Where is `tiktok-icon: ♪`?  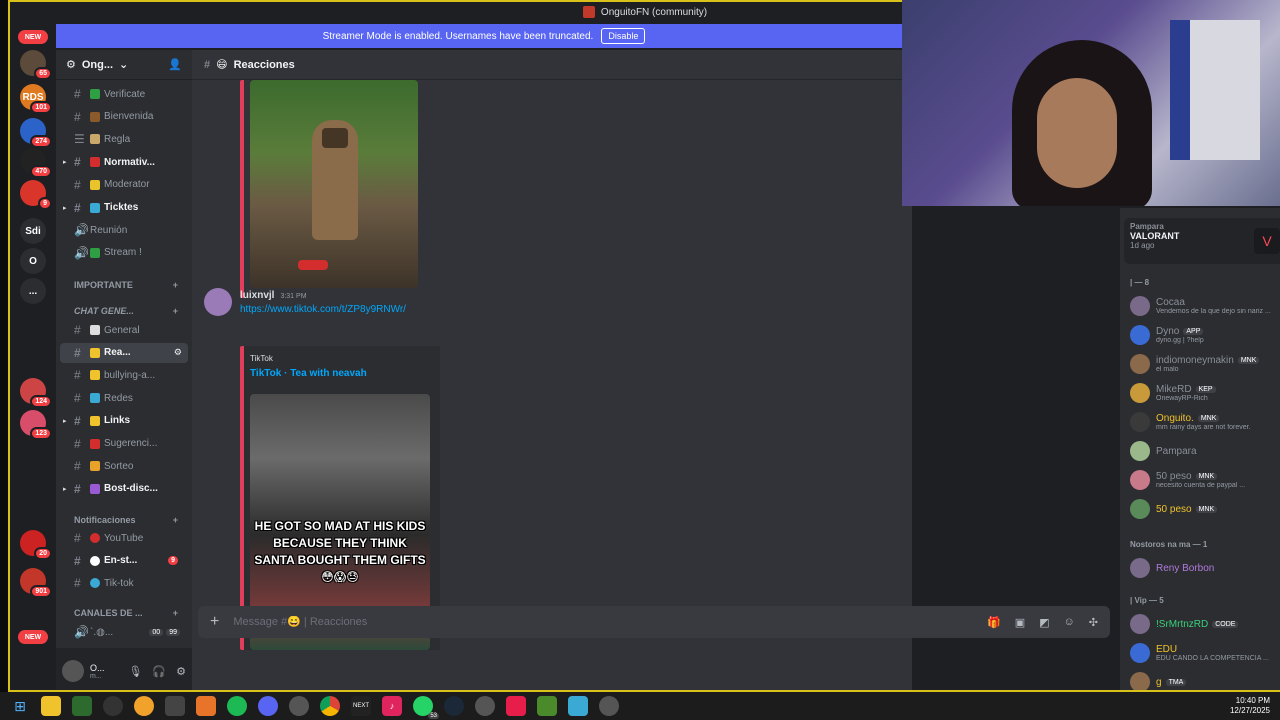 tiktok-icon: ♪ is located at coordinates (392, 706).